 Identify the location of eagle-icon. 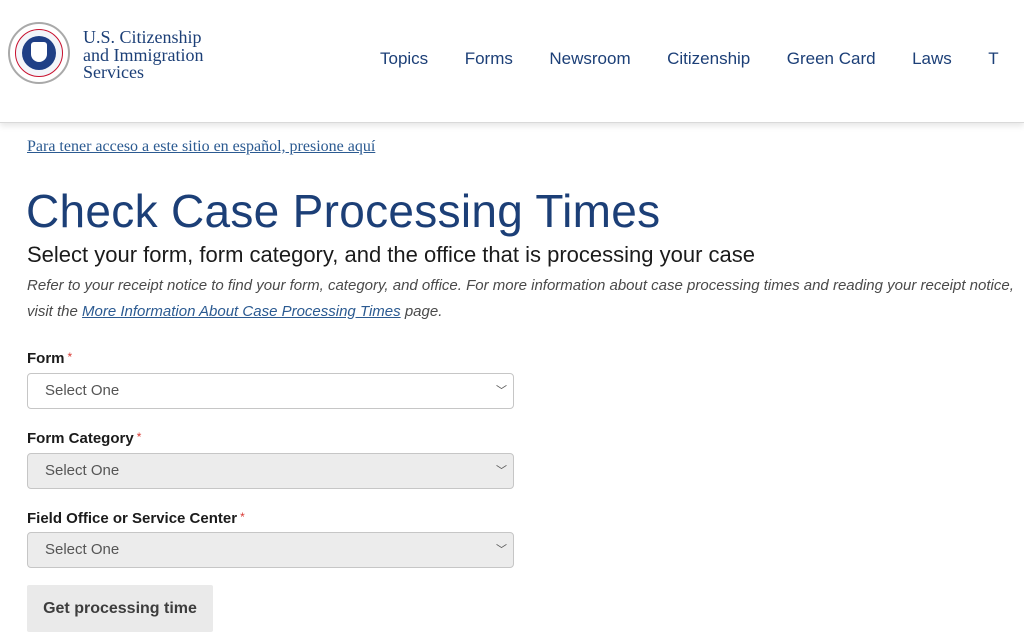
(39, 52).